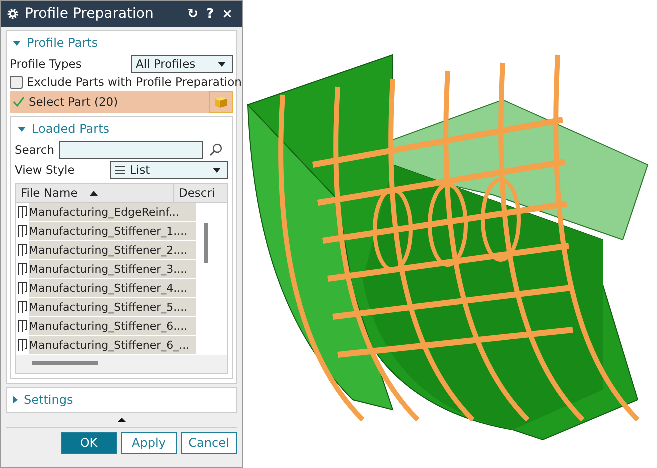  I want to click on list-icon, so click(120, 170).